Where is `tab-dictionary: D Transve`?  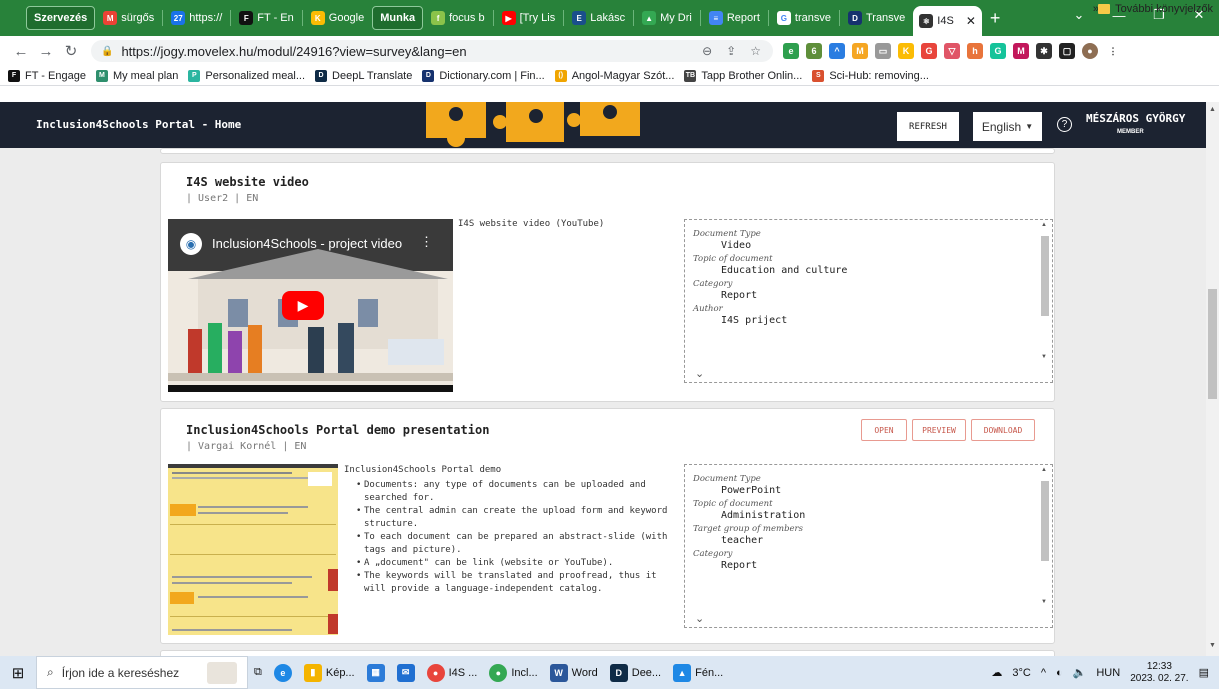
tab-dictionary: D Transve is located at coordinates (876, 18).